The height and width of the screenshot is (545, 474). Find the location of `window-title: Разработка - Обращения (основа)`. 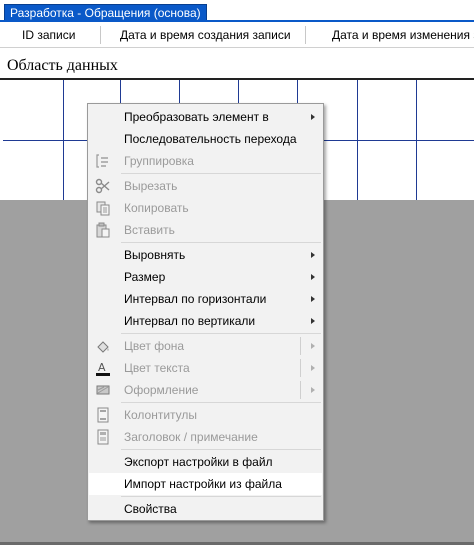

window-title: Разработка - Обращения (основа) is located at coordinates (105, 13).